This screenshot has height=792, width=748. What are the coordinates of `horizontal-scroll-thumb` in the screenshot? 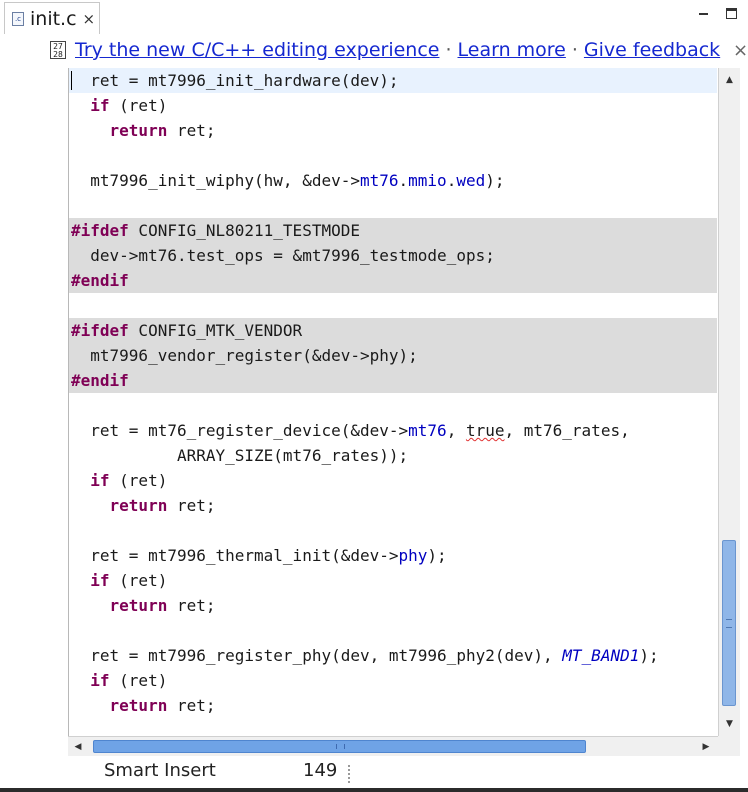 It's located at (339, 746).